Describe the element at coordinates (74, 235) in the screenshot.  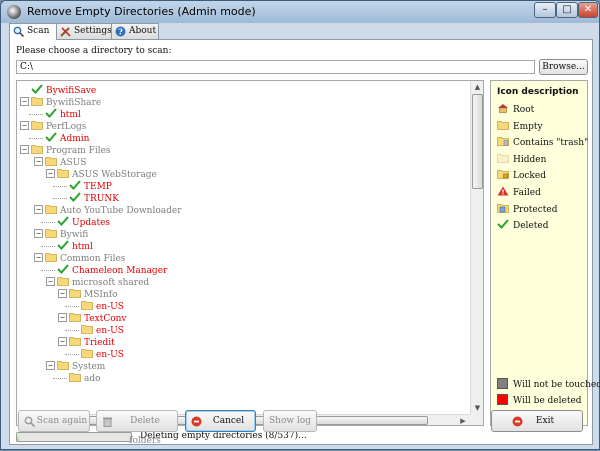
I see `tree-item-label: Bywifi` at that location.